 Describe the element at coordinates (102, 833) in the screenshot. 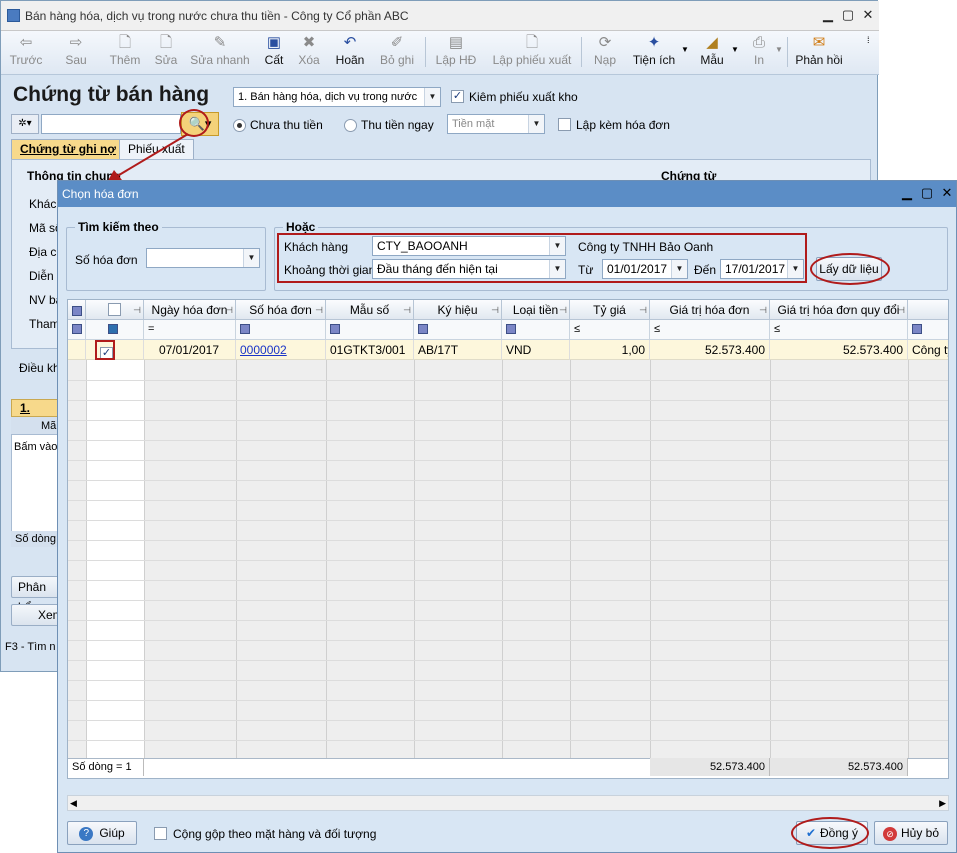

I see `help-button: ? Giúp` at that location.